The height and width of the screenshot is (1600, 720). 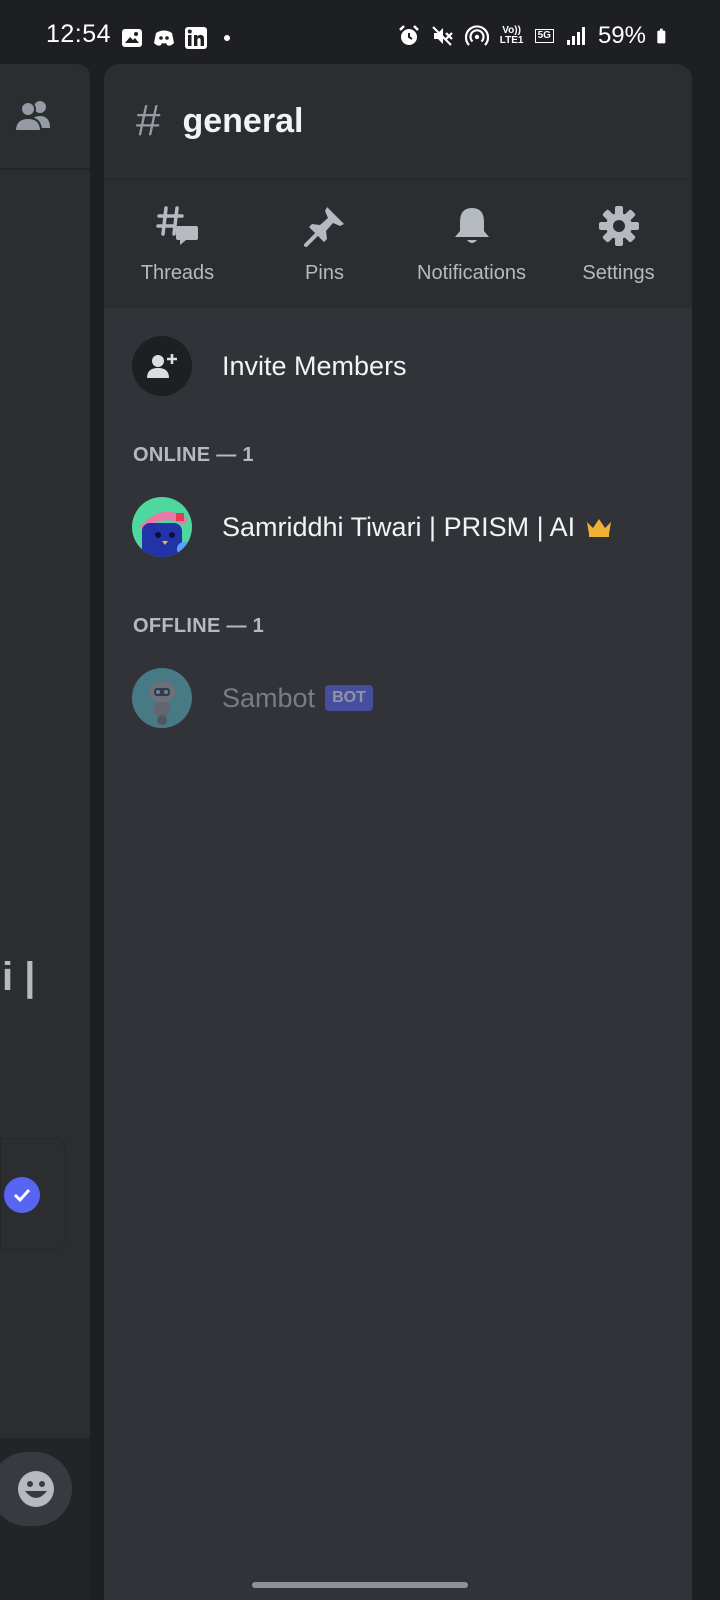 I want to click on emoji-icon, so click(x=36, y=1489).